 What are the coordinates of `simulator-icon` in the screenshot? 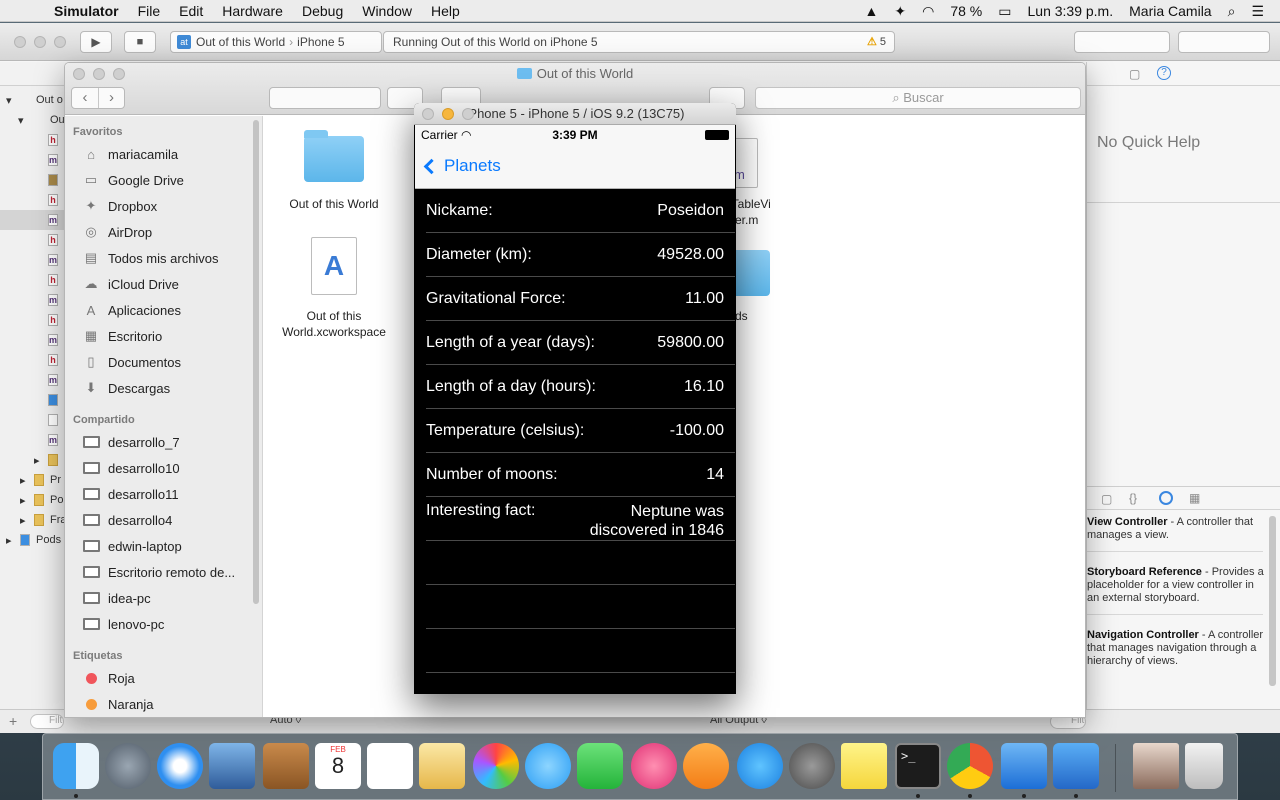 It's located at (1076, 766).